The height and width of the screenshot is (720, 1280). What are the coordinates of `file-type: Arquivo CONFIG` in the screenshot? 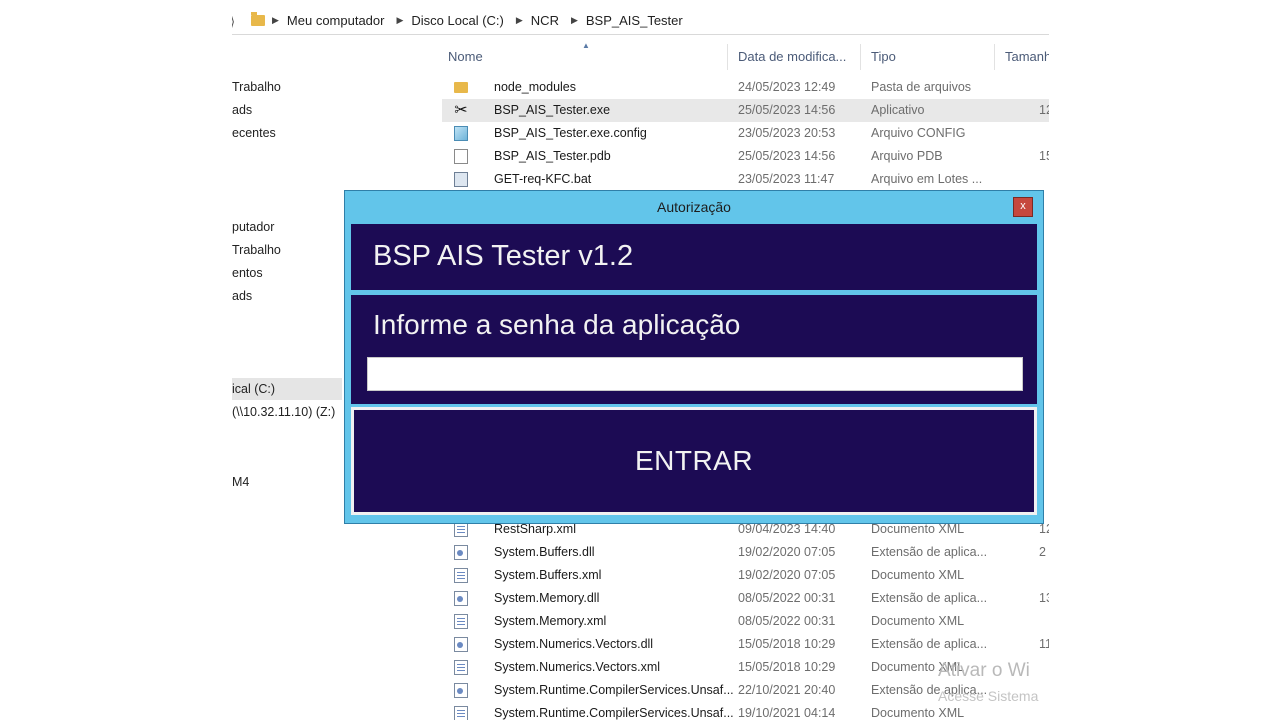 It's located at (918, 133).